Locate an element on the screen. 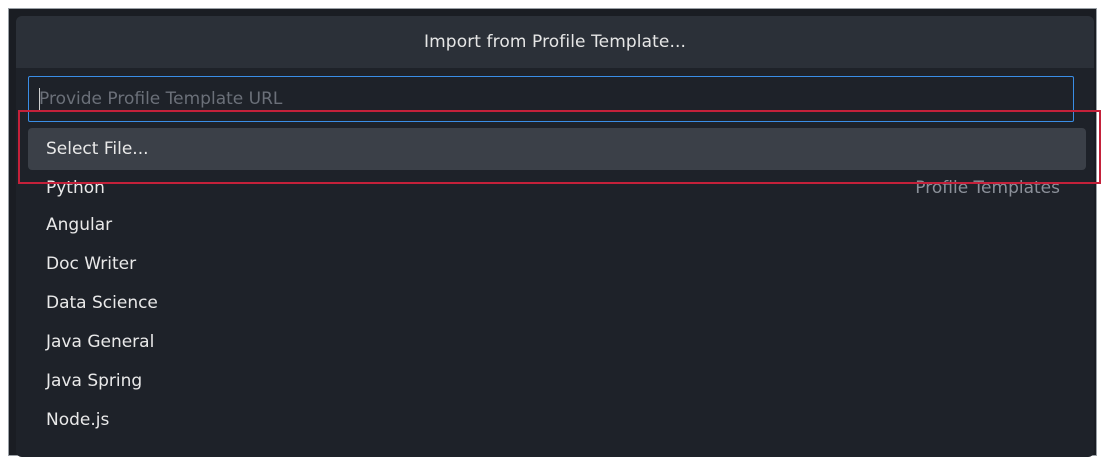 Image resolution: width=1105 pixels, height=464 pixels. list-item-java-general: Java General is located at coordinates (555, 341).